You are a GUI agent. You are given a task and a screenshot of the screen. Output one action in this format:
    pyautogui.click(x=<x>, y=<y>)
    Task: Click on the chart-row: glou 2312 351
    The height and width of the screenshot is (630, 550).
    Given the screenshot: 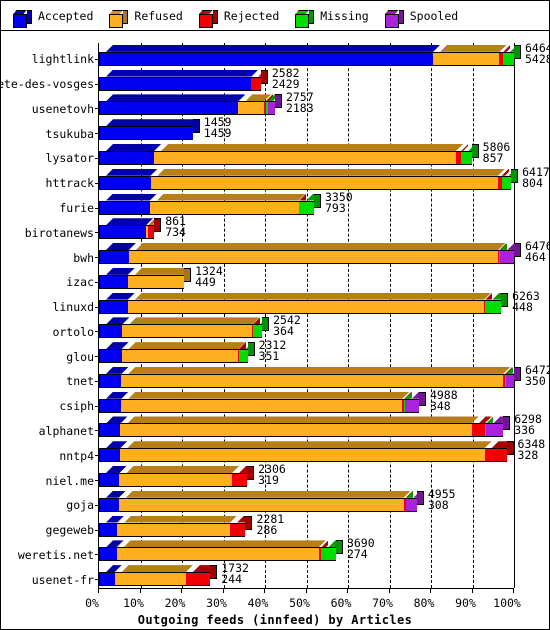 What is the action you would take?
    pyautogui.click(x=290, y=352)
    